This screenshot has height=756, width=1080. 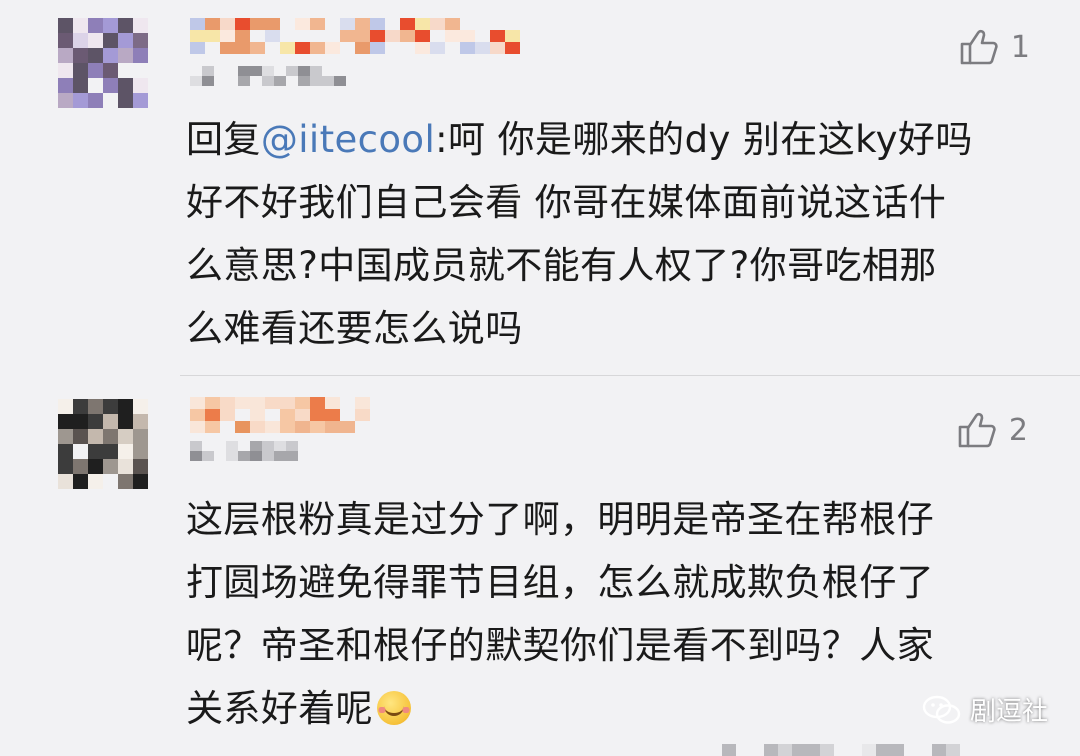 What do you see at coordinates (941, 709) in the screenshot?
I see `wechat-icon` at bounding box center [941, 709].